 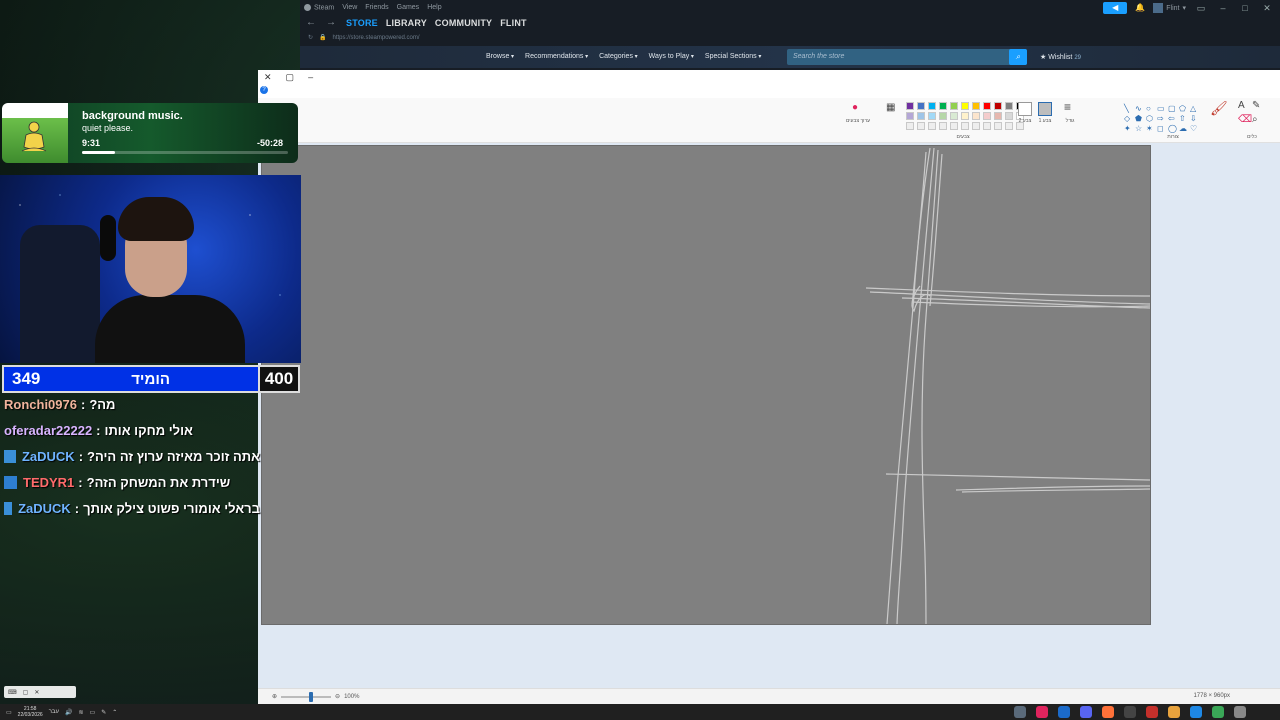 I want to click on text-tool-icon: A, so click(x=1241, y=105).